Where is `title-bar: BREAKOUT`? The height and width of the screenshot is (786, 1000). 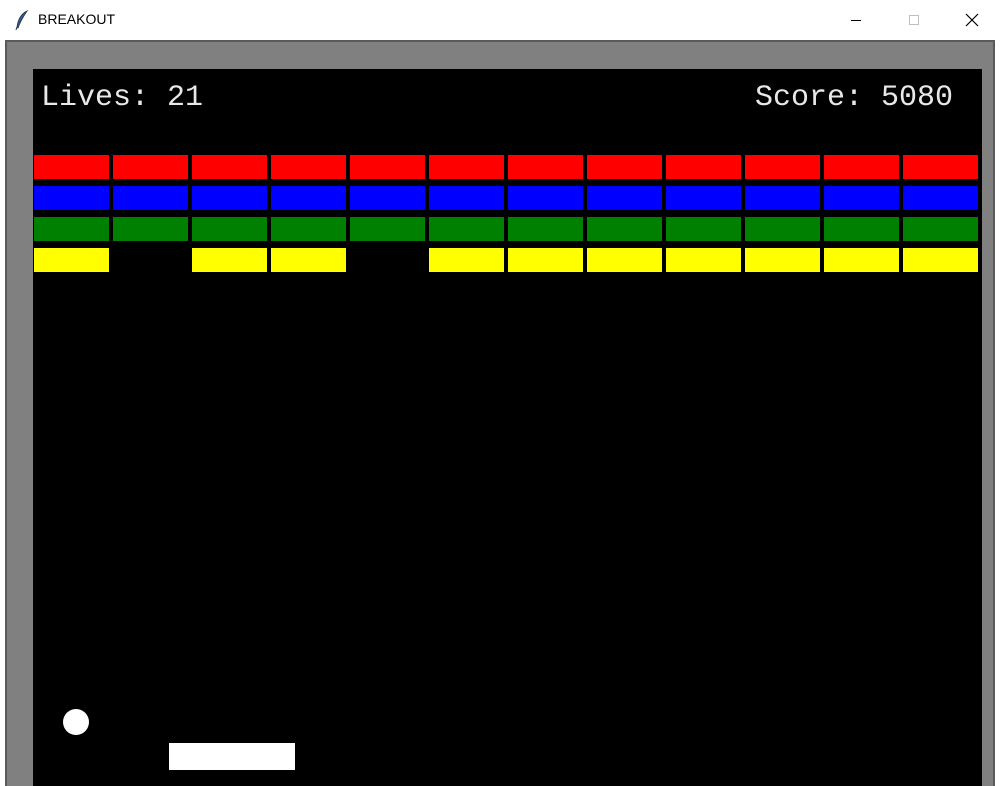 title-bar: BREAKOUT is located at coordinates (500, 20).